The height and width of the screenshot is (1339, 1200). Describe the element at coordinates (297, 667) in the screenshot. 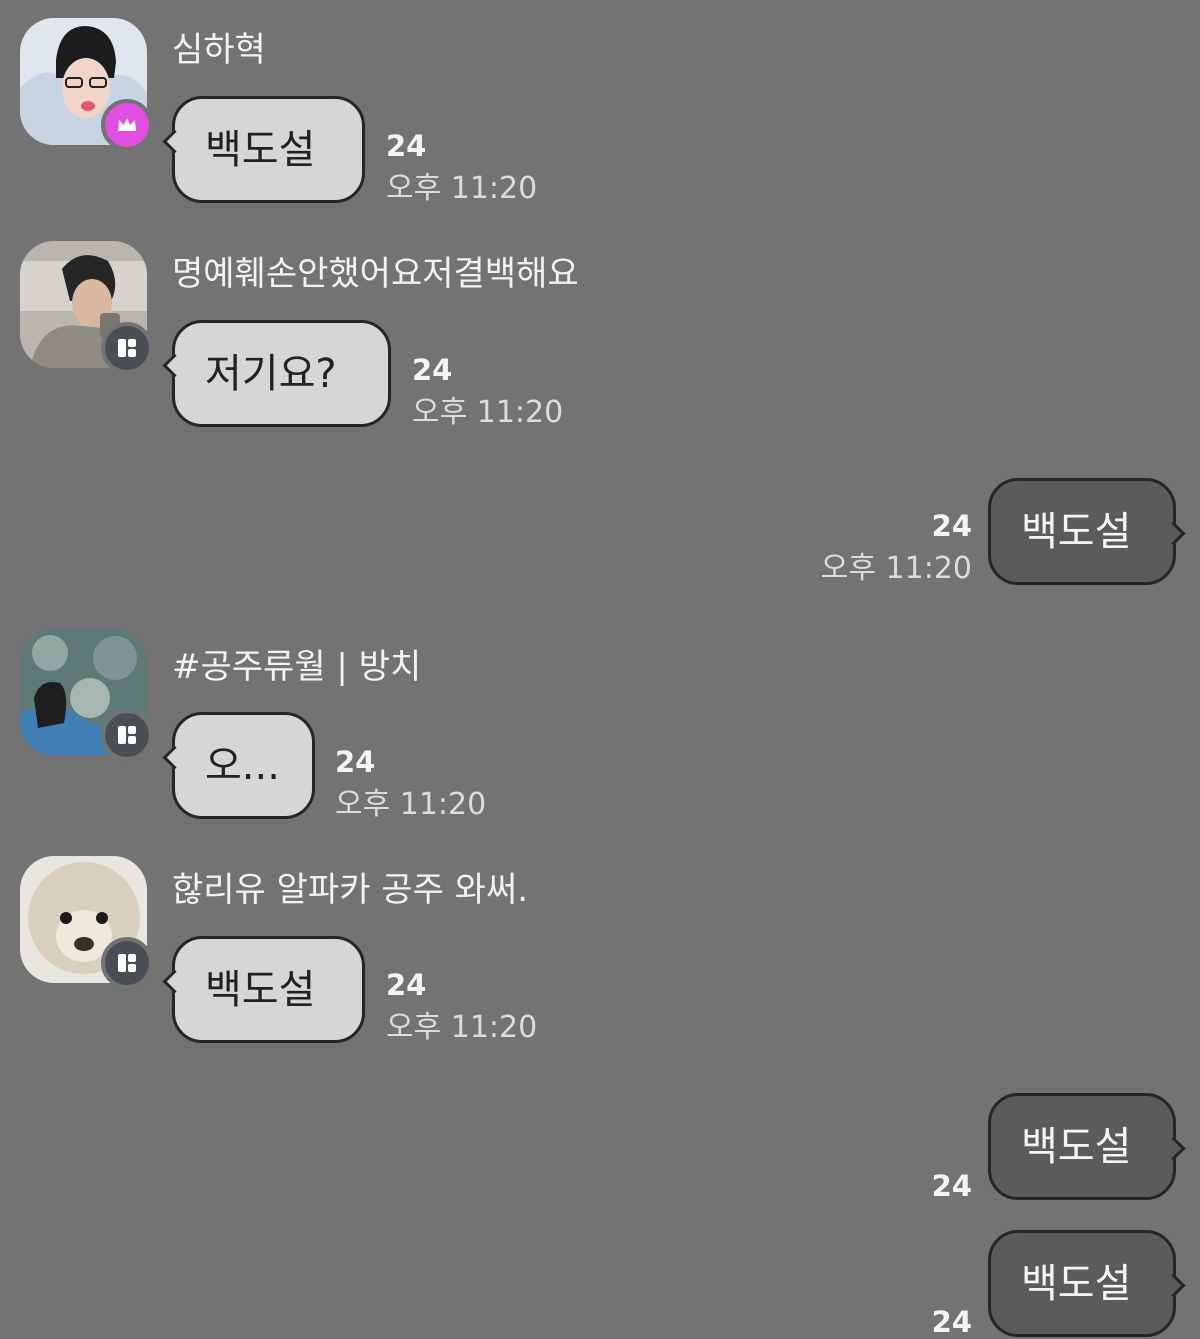

I see `sender-name: #공주류월 | 방치` at that location.